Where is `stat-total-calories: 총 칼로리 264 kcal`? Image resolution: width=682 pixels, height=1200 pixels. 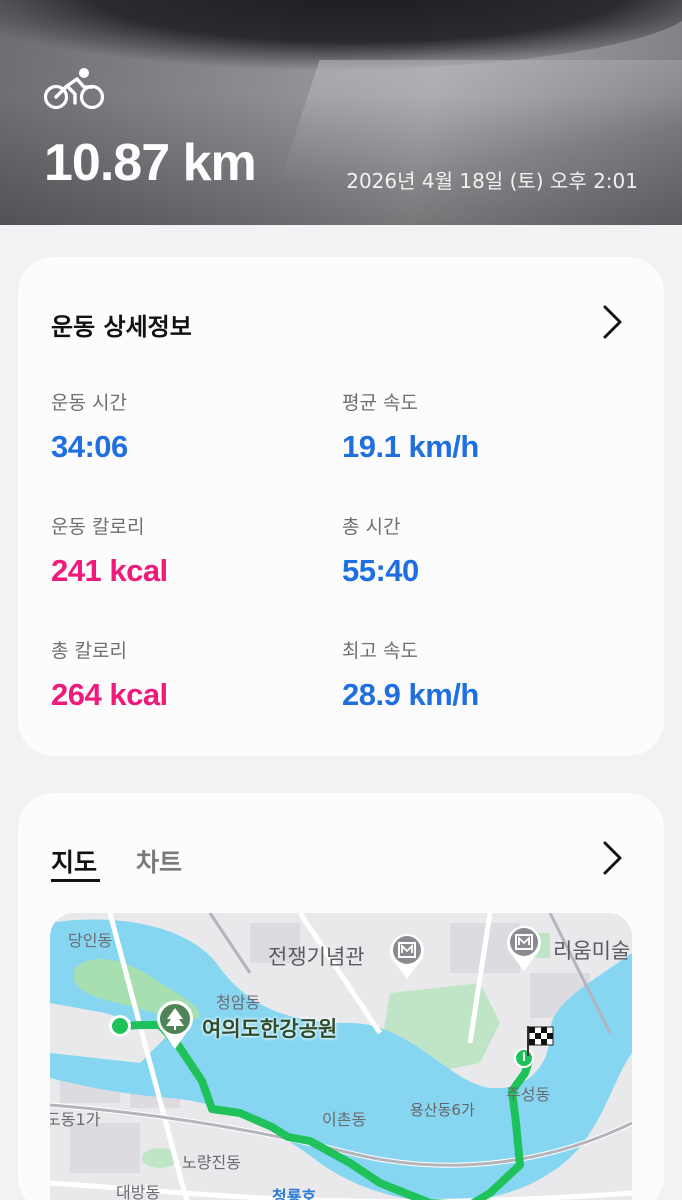 stat-total-calories: 총 칼로리 264 kcal is located at coordinates (109, 674).